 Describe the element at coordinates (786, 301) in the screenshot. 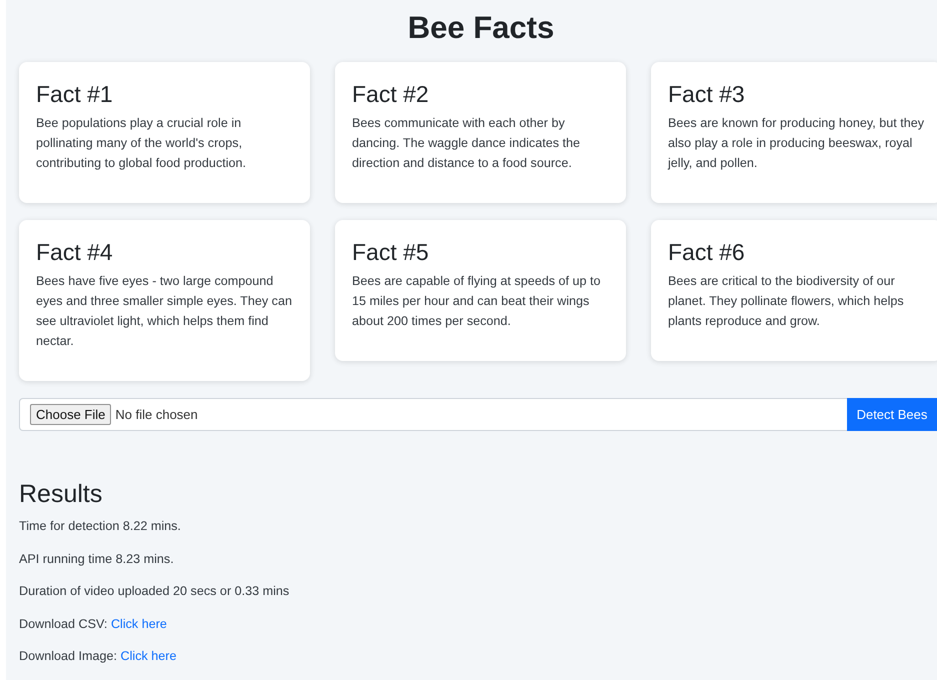

I see `fact-text: Bees are critical to the biodiversity of our planet. They pollinate flowers, which helps plants reproduce and grow.` at that location.